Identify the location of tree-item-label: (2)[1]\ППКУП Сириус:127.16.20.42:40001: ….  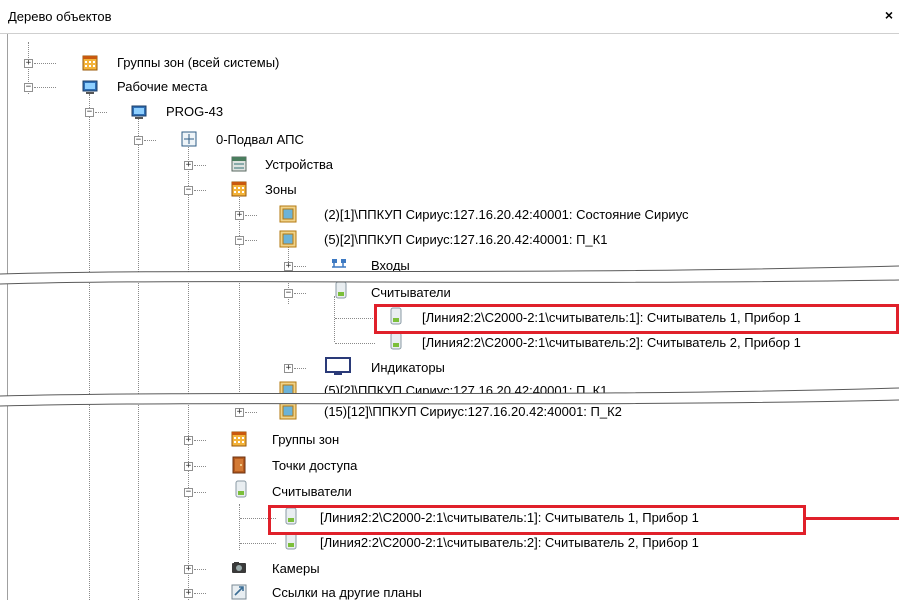
(506, 214).